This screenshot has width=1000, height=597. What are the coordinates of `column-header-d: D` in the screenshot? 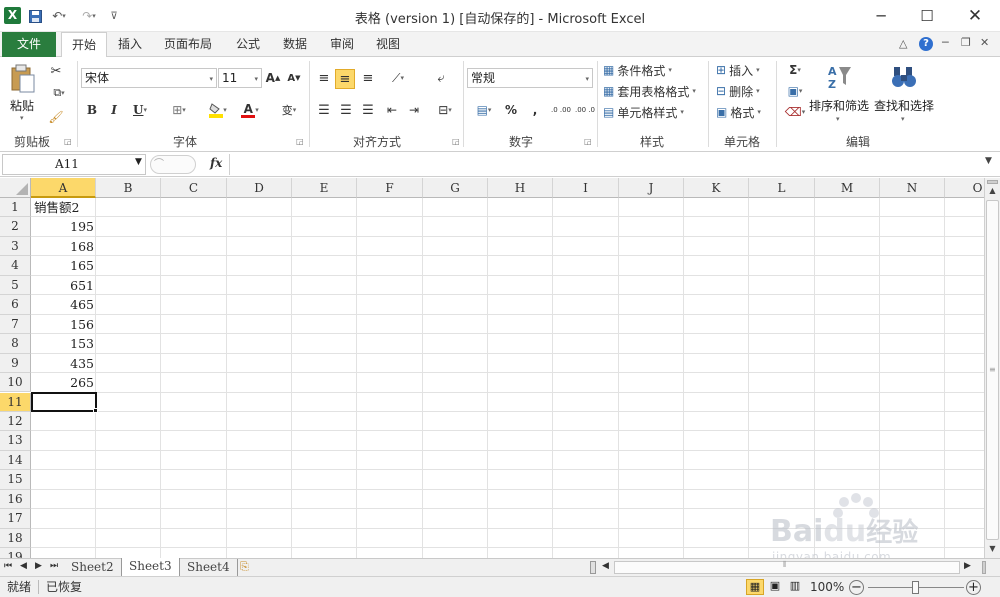 It's located at (259, 188).